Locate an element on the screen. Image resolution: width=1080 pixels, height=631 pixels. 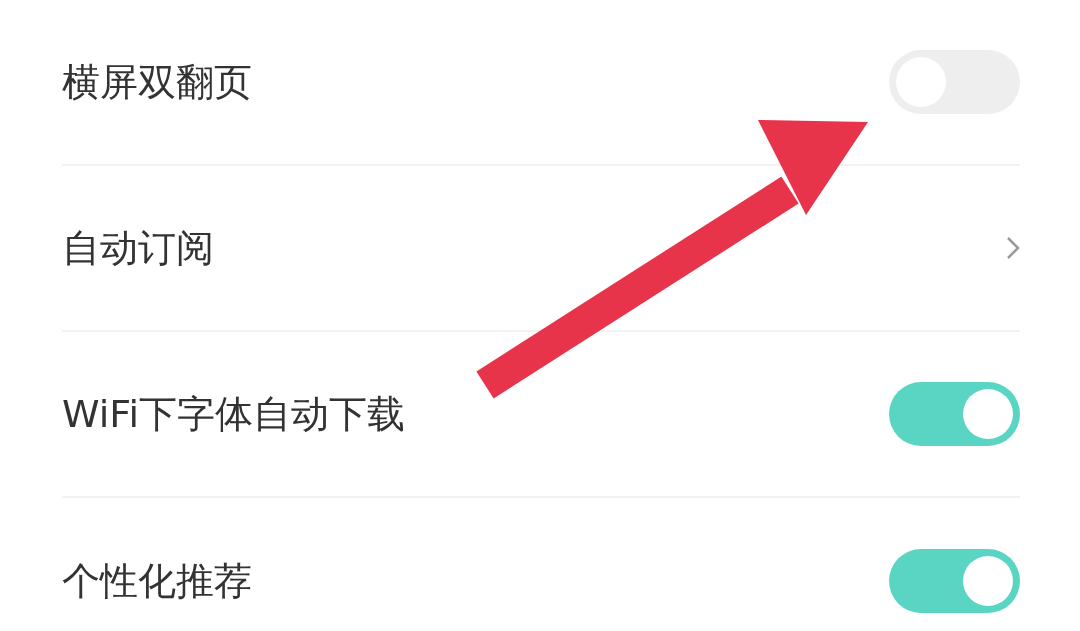
setting-label: 横屏双翻页 is located at coordinates (157, 82).